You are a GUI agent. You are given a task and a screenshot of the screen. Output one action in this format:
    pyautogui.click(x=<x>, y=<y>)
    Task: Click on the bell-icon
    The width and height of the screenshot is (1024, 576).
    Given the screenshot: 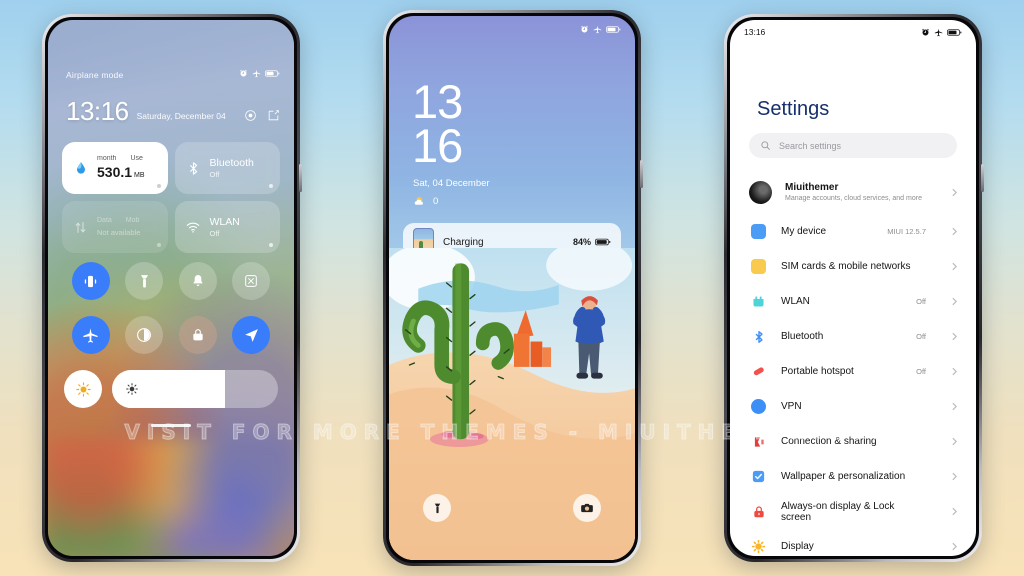 What is the action you would take?
    pyautogui.click(x=198, y=280)
    